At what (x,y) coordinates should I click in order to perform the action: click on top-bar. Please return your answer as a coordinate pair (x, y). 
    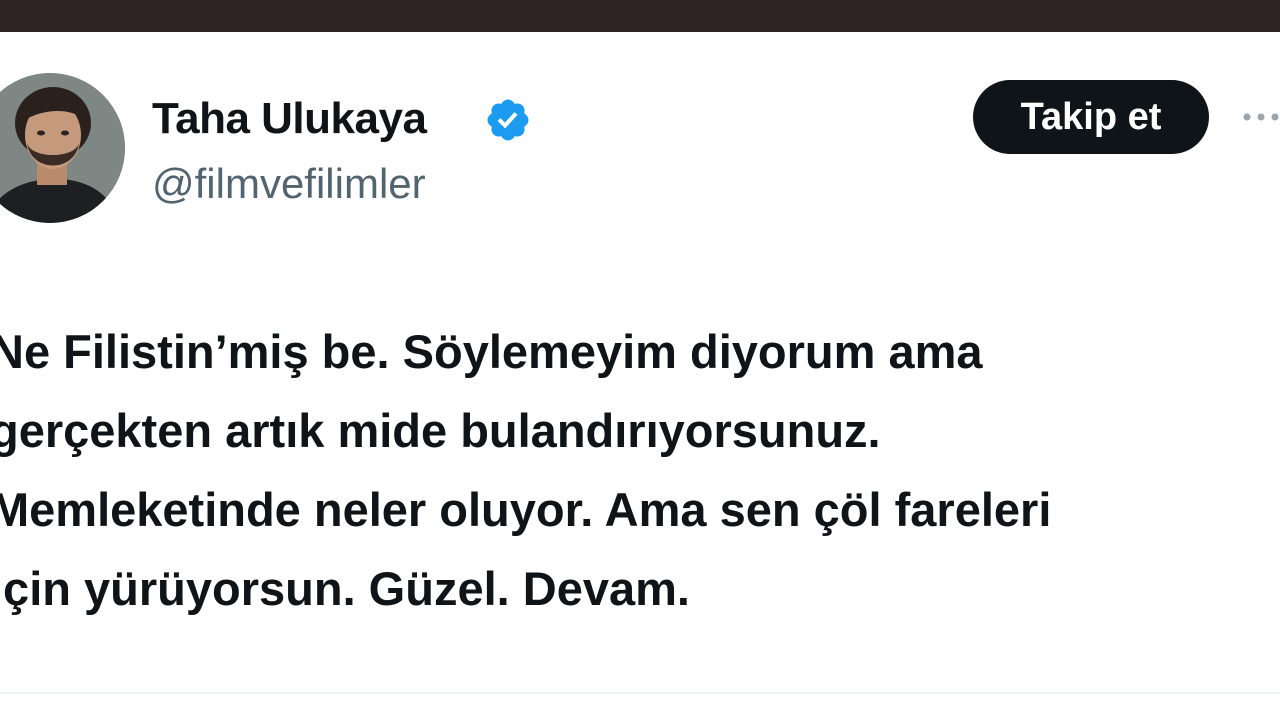
    Looking at the image, I should click on (640, 16).